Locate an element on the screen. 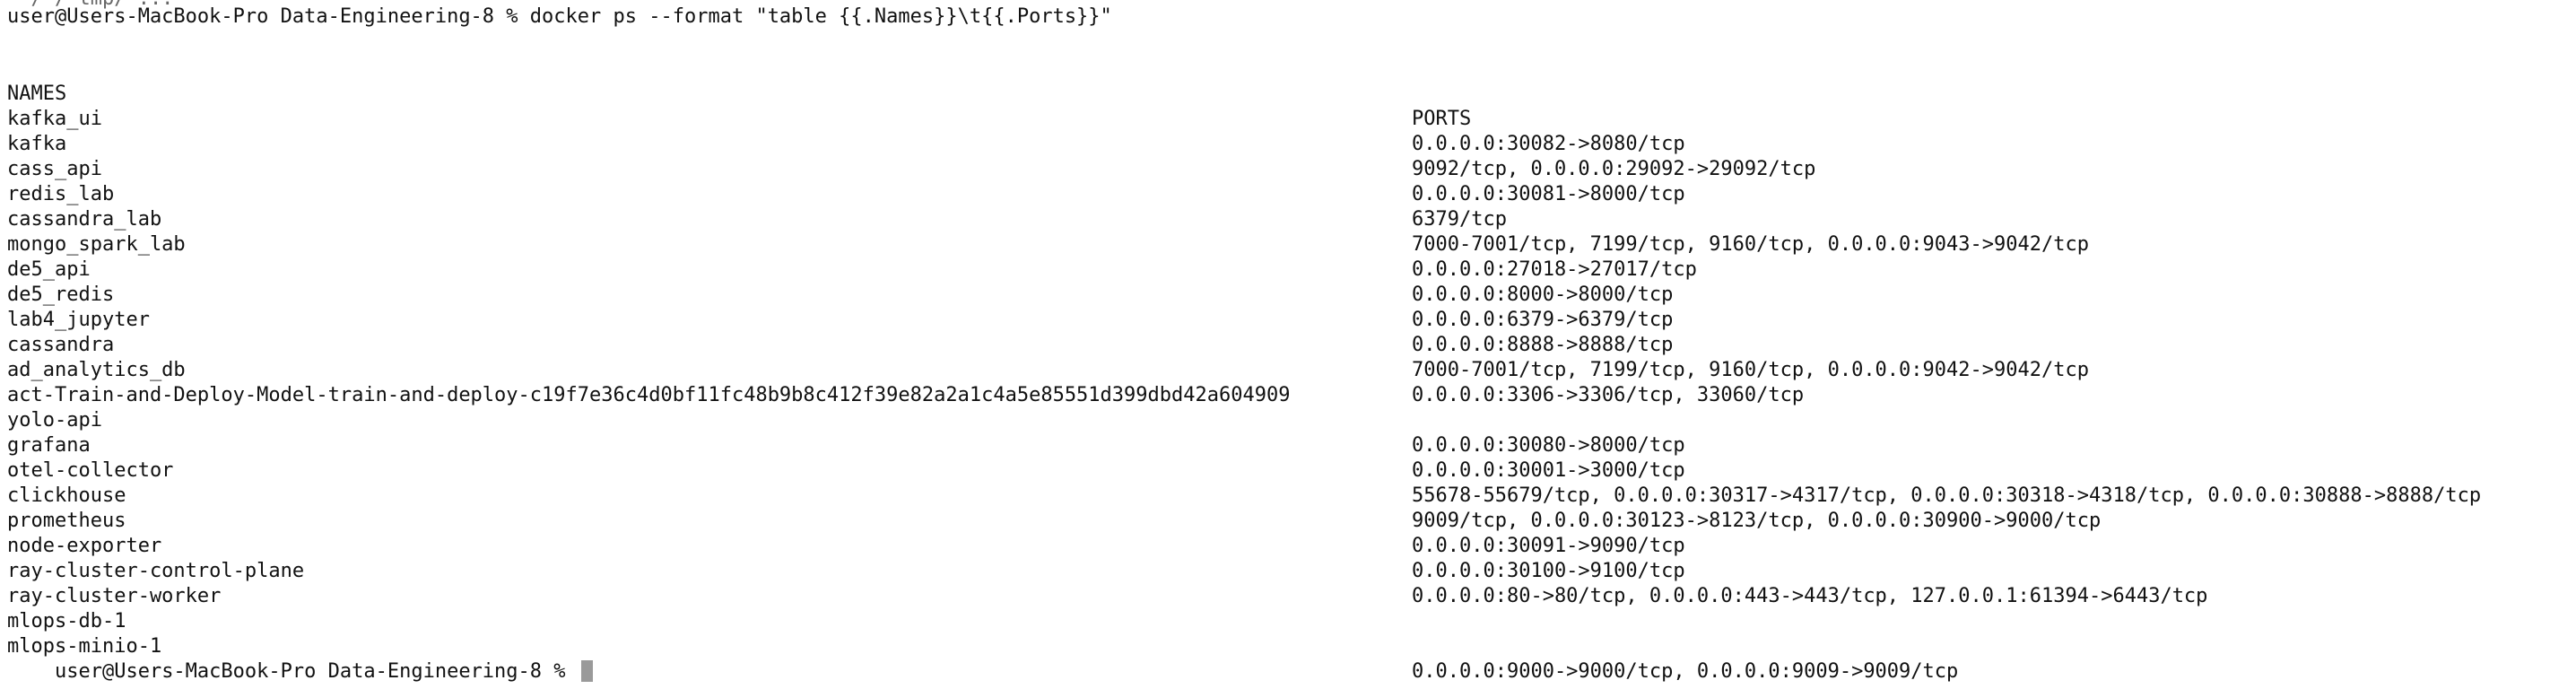 The image size is (2576, 689). container-ports: 0.0.0.0:27018->27017/tcp is located at coordinates (1554, 269).